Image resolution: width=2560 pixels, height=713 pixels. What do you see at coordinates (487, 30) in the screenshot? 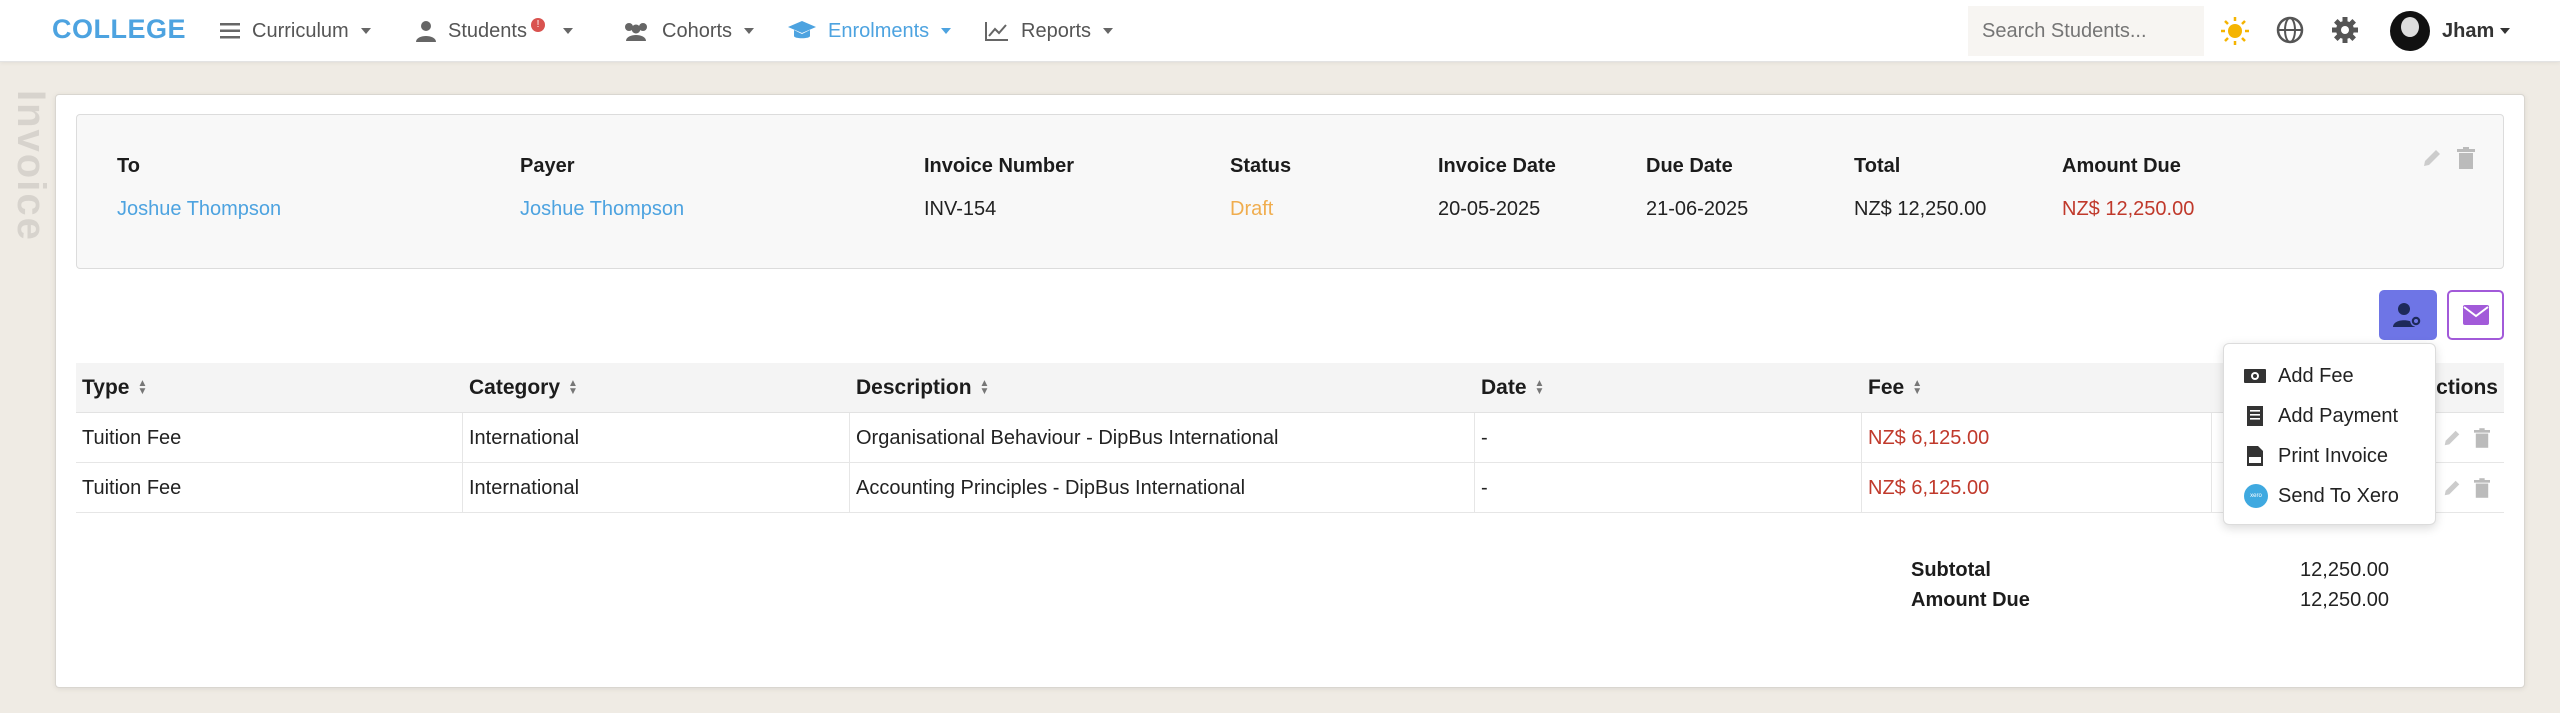
I see `nav-students-label: Students` at bounding box center [487, 30].